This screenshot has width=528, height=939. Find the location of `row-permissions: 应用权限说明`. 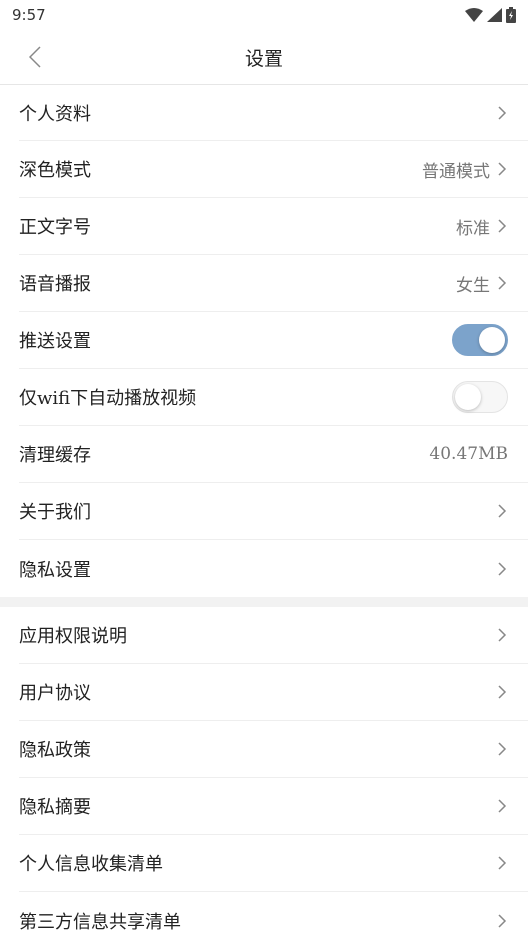

row-permissions: 应用权限说明 is located at coordinates (273, 635).